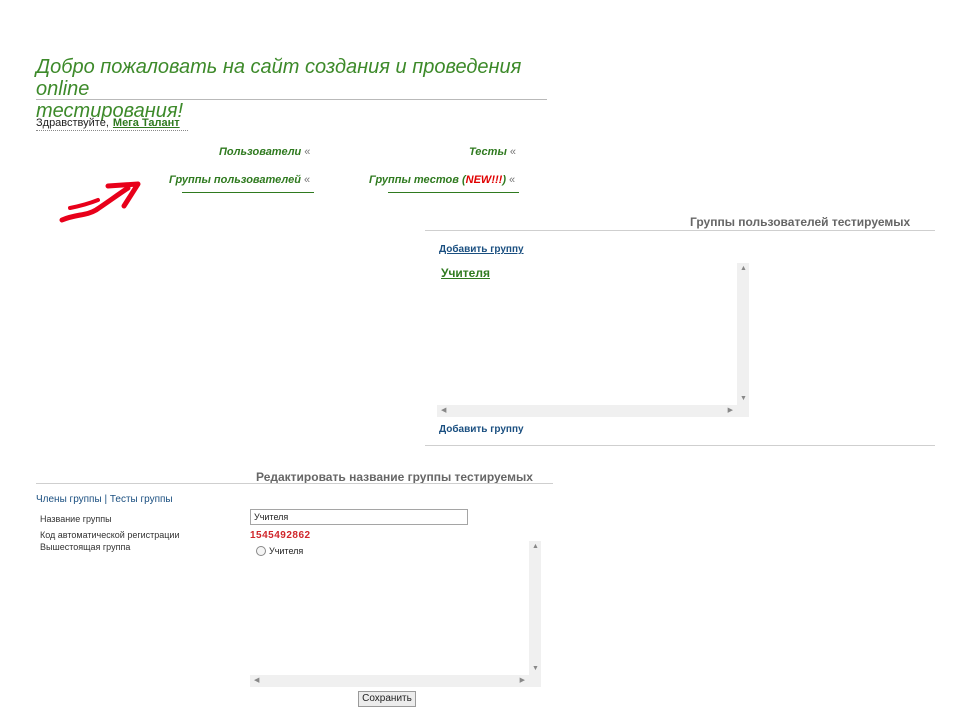 The width and height of the screenshot is (960, 720). What do you see at coordinates (417, 180) in the screenshot?
I see `menu-test-groups-prefix: Группы тестов (` at bounding box center [417, 180].